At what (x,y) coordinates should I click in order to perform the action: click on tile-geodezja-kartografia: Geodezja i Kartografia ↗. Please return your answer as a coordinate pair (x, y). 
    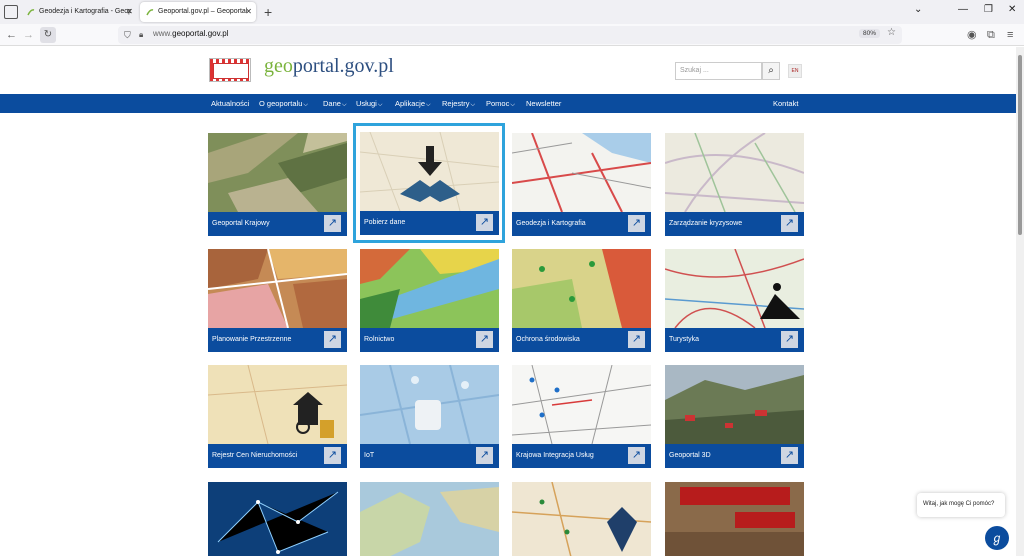
    Looking at the image, I should click on (581, 184).